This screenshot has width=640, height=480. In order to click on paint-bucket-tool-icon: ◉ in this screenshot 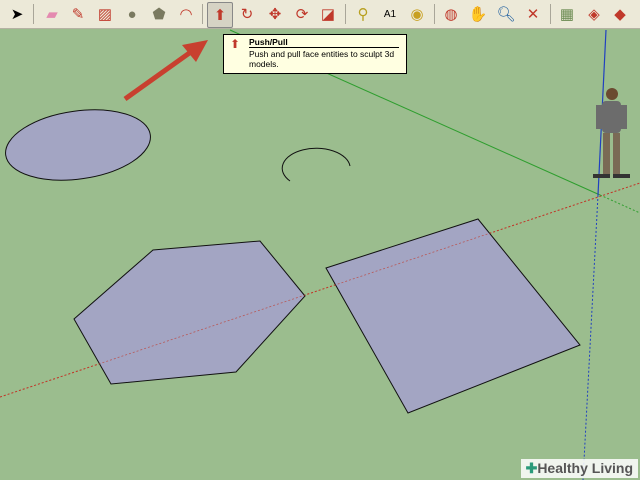, I will do `click(417, 14)`.